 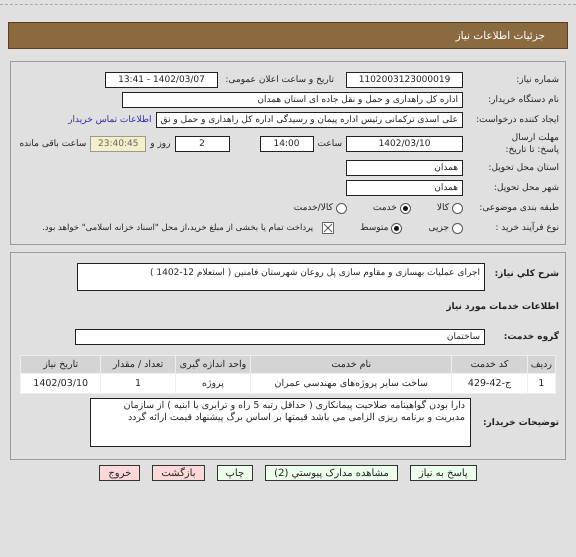 What do you see at coordinates (537, 80) in the screenshot?
I see `field-label: شماره نیاز:` at bounding box center [537, 80].